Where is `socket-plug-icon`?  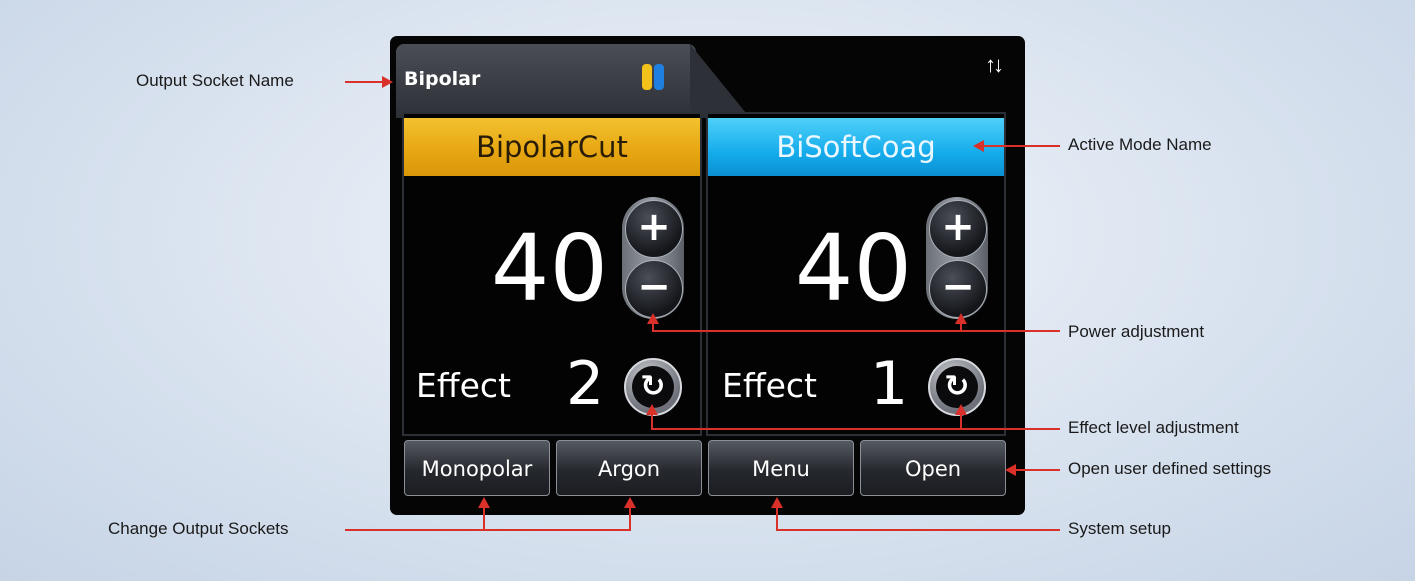
socket-plug-icon is located at coordinates (653, 77).